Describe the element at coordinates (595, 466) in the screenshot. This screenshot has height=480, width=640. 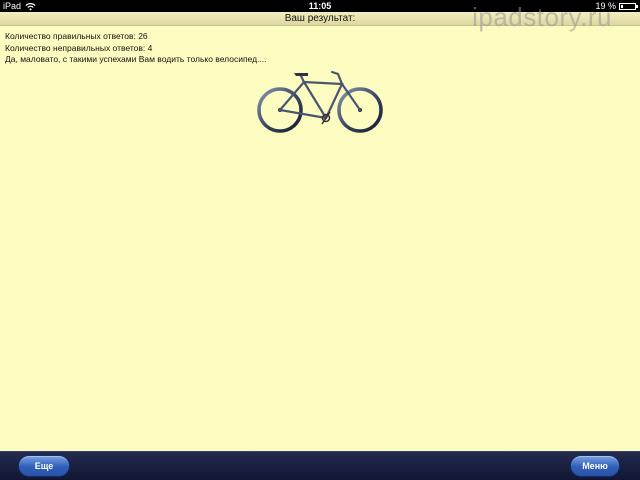
I see `menu-button: Меню` at that location.